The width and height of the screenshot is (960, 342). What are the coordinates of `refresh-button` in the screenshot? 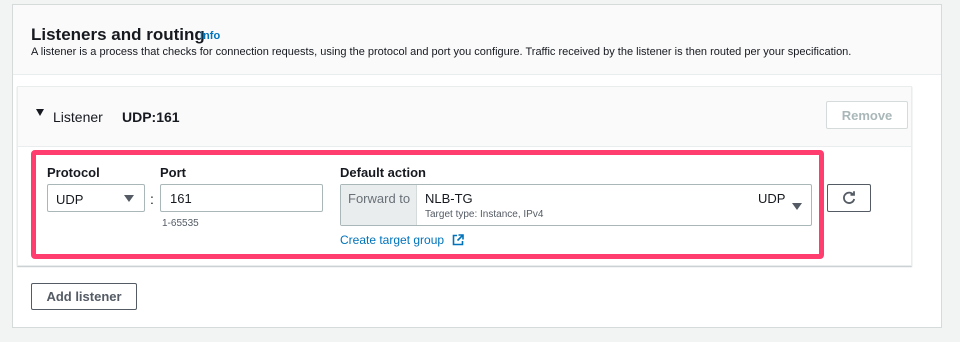 It's located at (849, 198).